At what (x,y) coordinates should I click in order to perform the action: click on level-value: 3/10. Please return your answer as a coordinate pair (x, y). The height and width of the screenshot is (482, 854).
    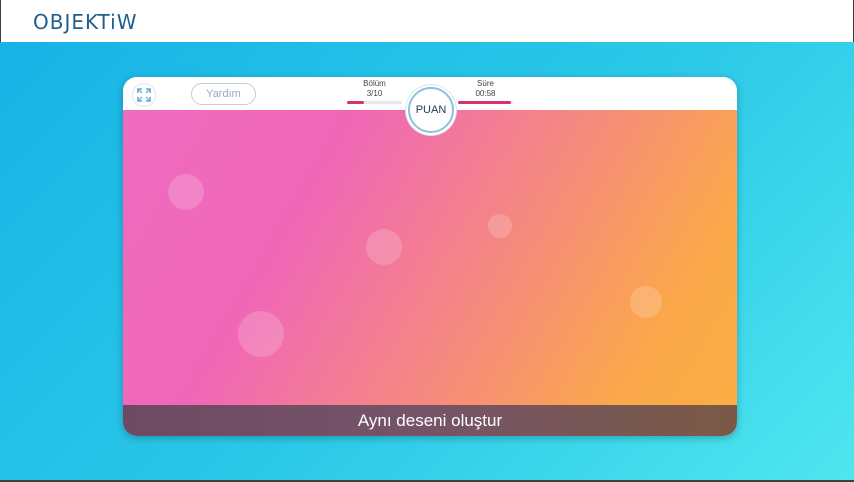
    Looking at the image, I should click on (374, 93).